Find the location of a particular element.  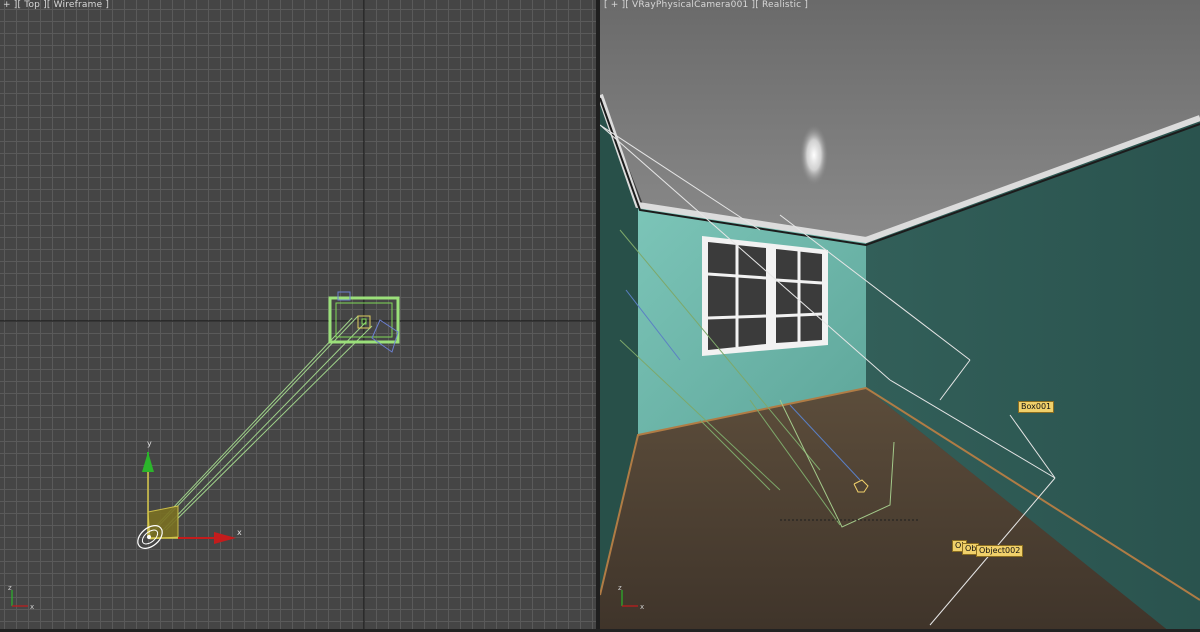

camera-frustum-lines is located at coordinates (261, 425).